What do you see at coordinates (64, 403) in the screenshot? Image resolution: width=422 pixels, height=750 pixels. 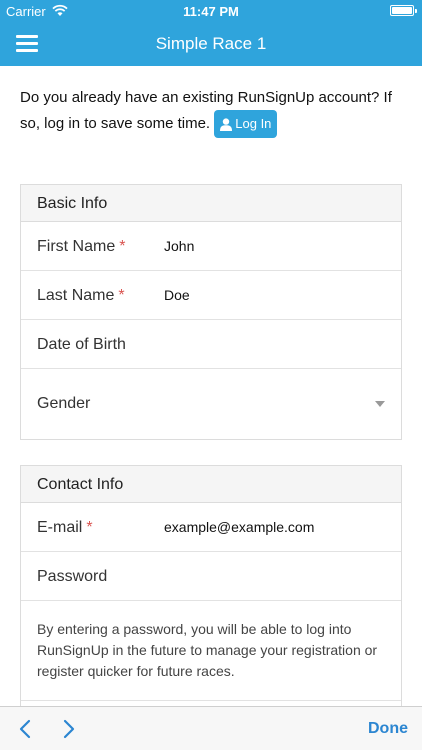 I see `gender-label: Gender` at bounding box center [64, 403].